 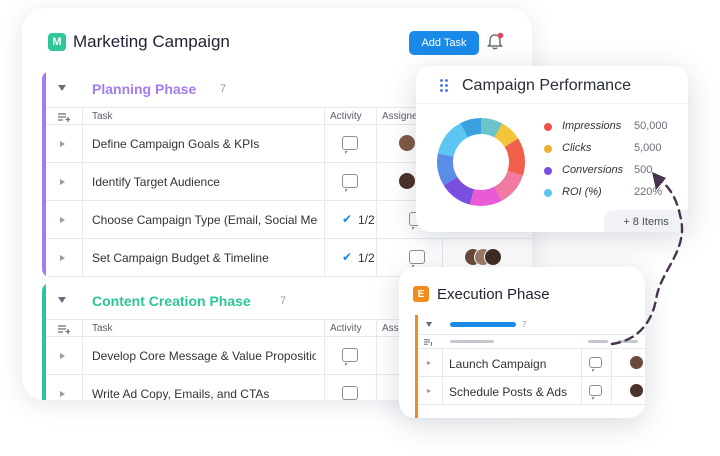 I want to click on legend-label: Conversions, so click(x=593, y=170).